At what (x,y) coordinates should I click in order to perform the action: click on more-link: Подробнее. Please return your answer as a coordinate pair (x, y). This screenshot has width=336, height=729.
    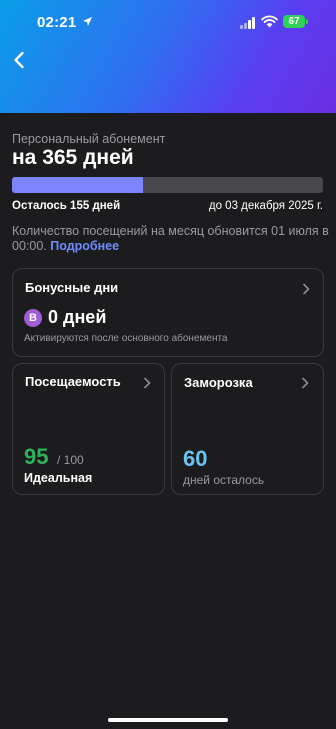
    Looking at the image, I should click on (84, 246).